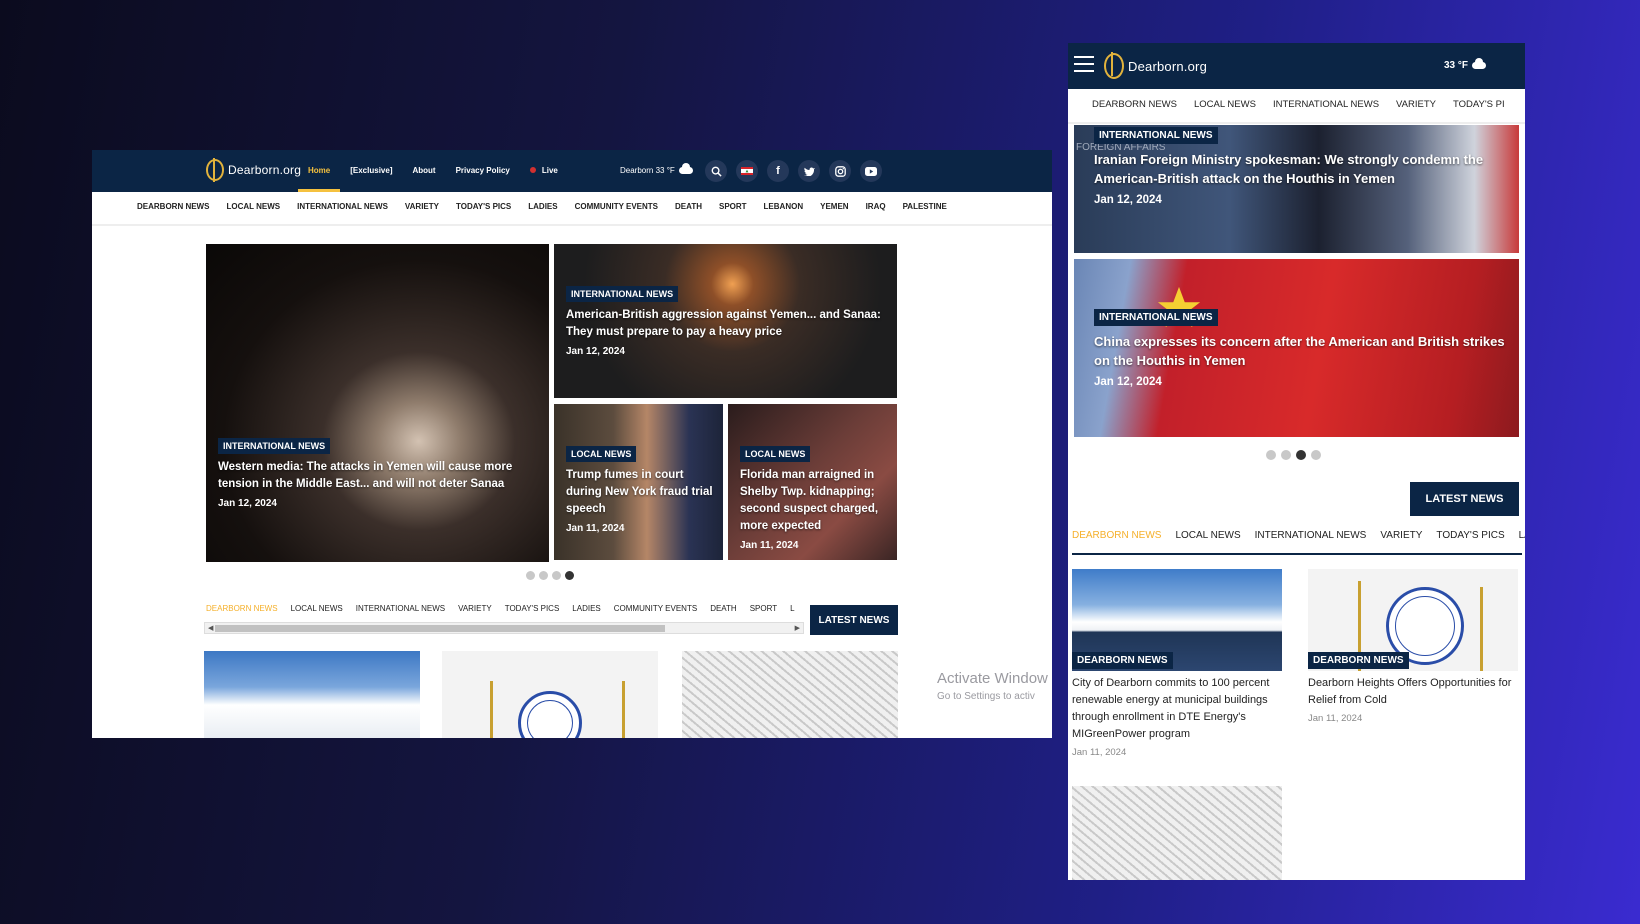  I want to click on category-link: LADIES, so click(542, 206).